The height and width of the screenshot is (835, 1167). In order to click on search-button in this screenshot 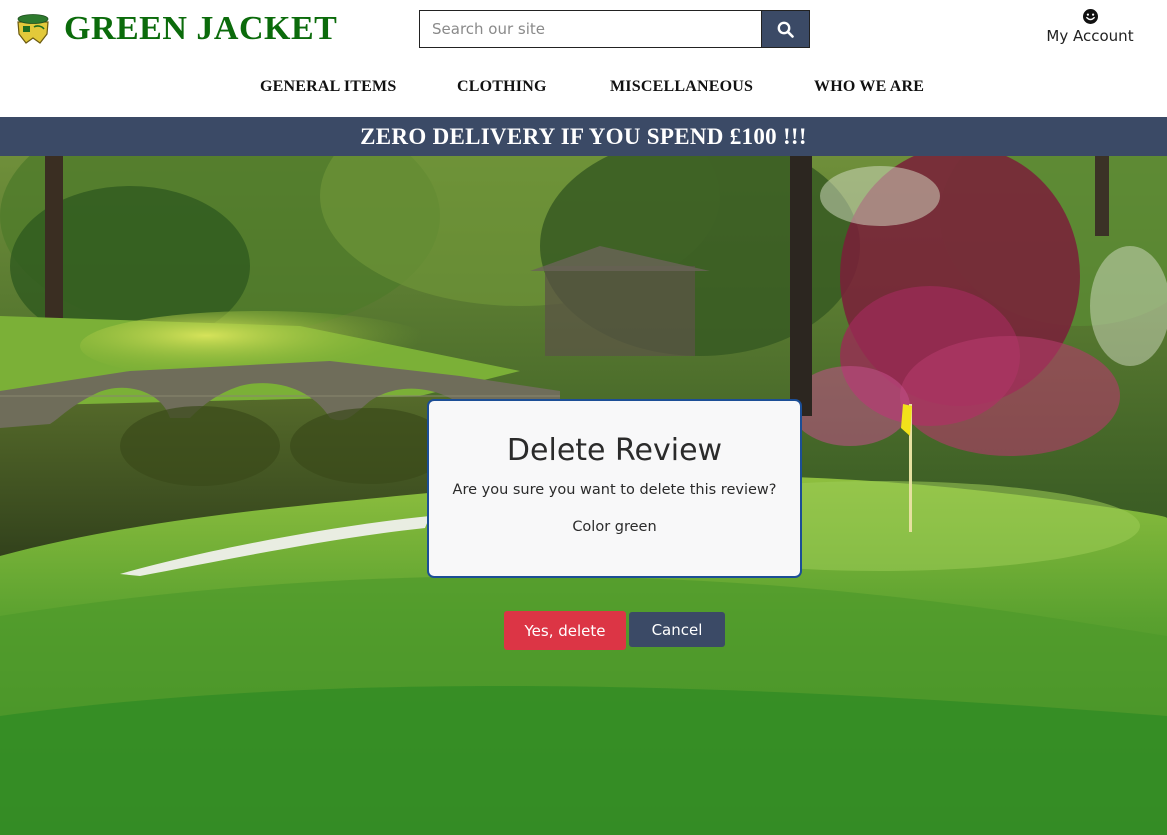, I will do `click(785, 29)`.